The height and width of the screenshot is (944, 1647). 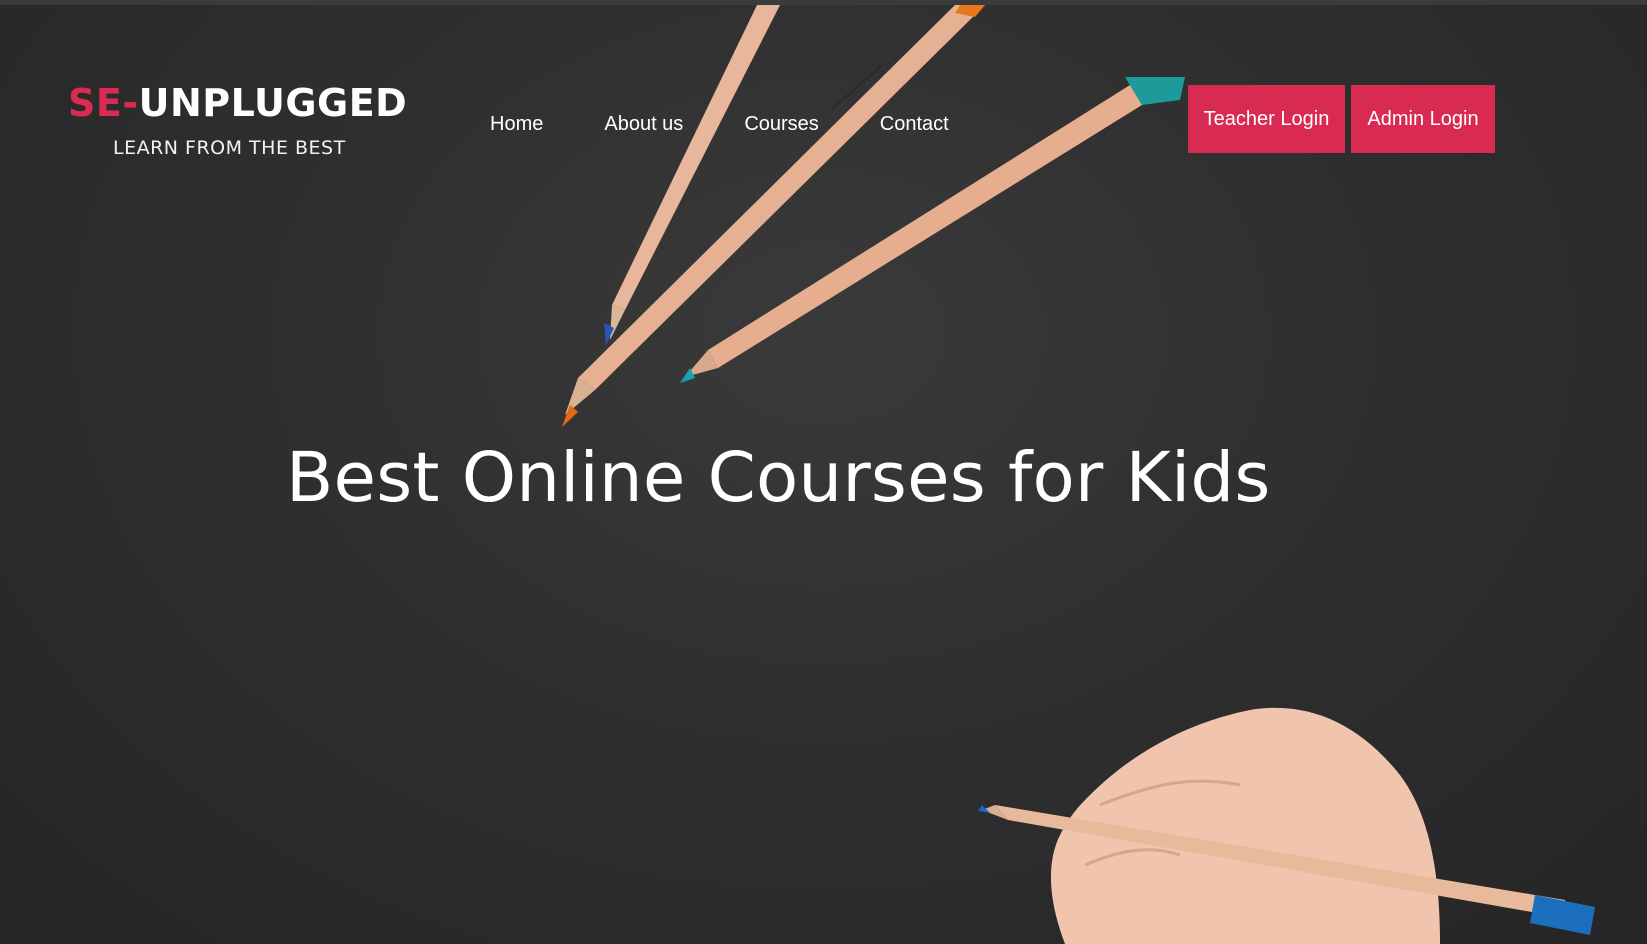 I want to click on nav-contact-link: Contact, so click(x=914, y=124).